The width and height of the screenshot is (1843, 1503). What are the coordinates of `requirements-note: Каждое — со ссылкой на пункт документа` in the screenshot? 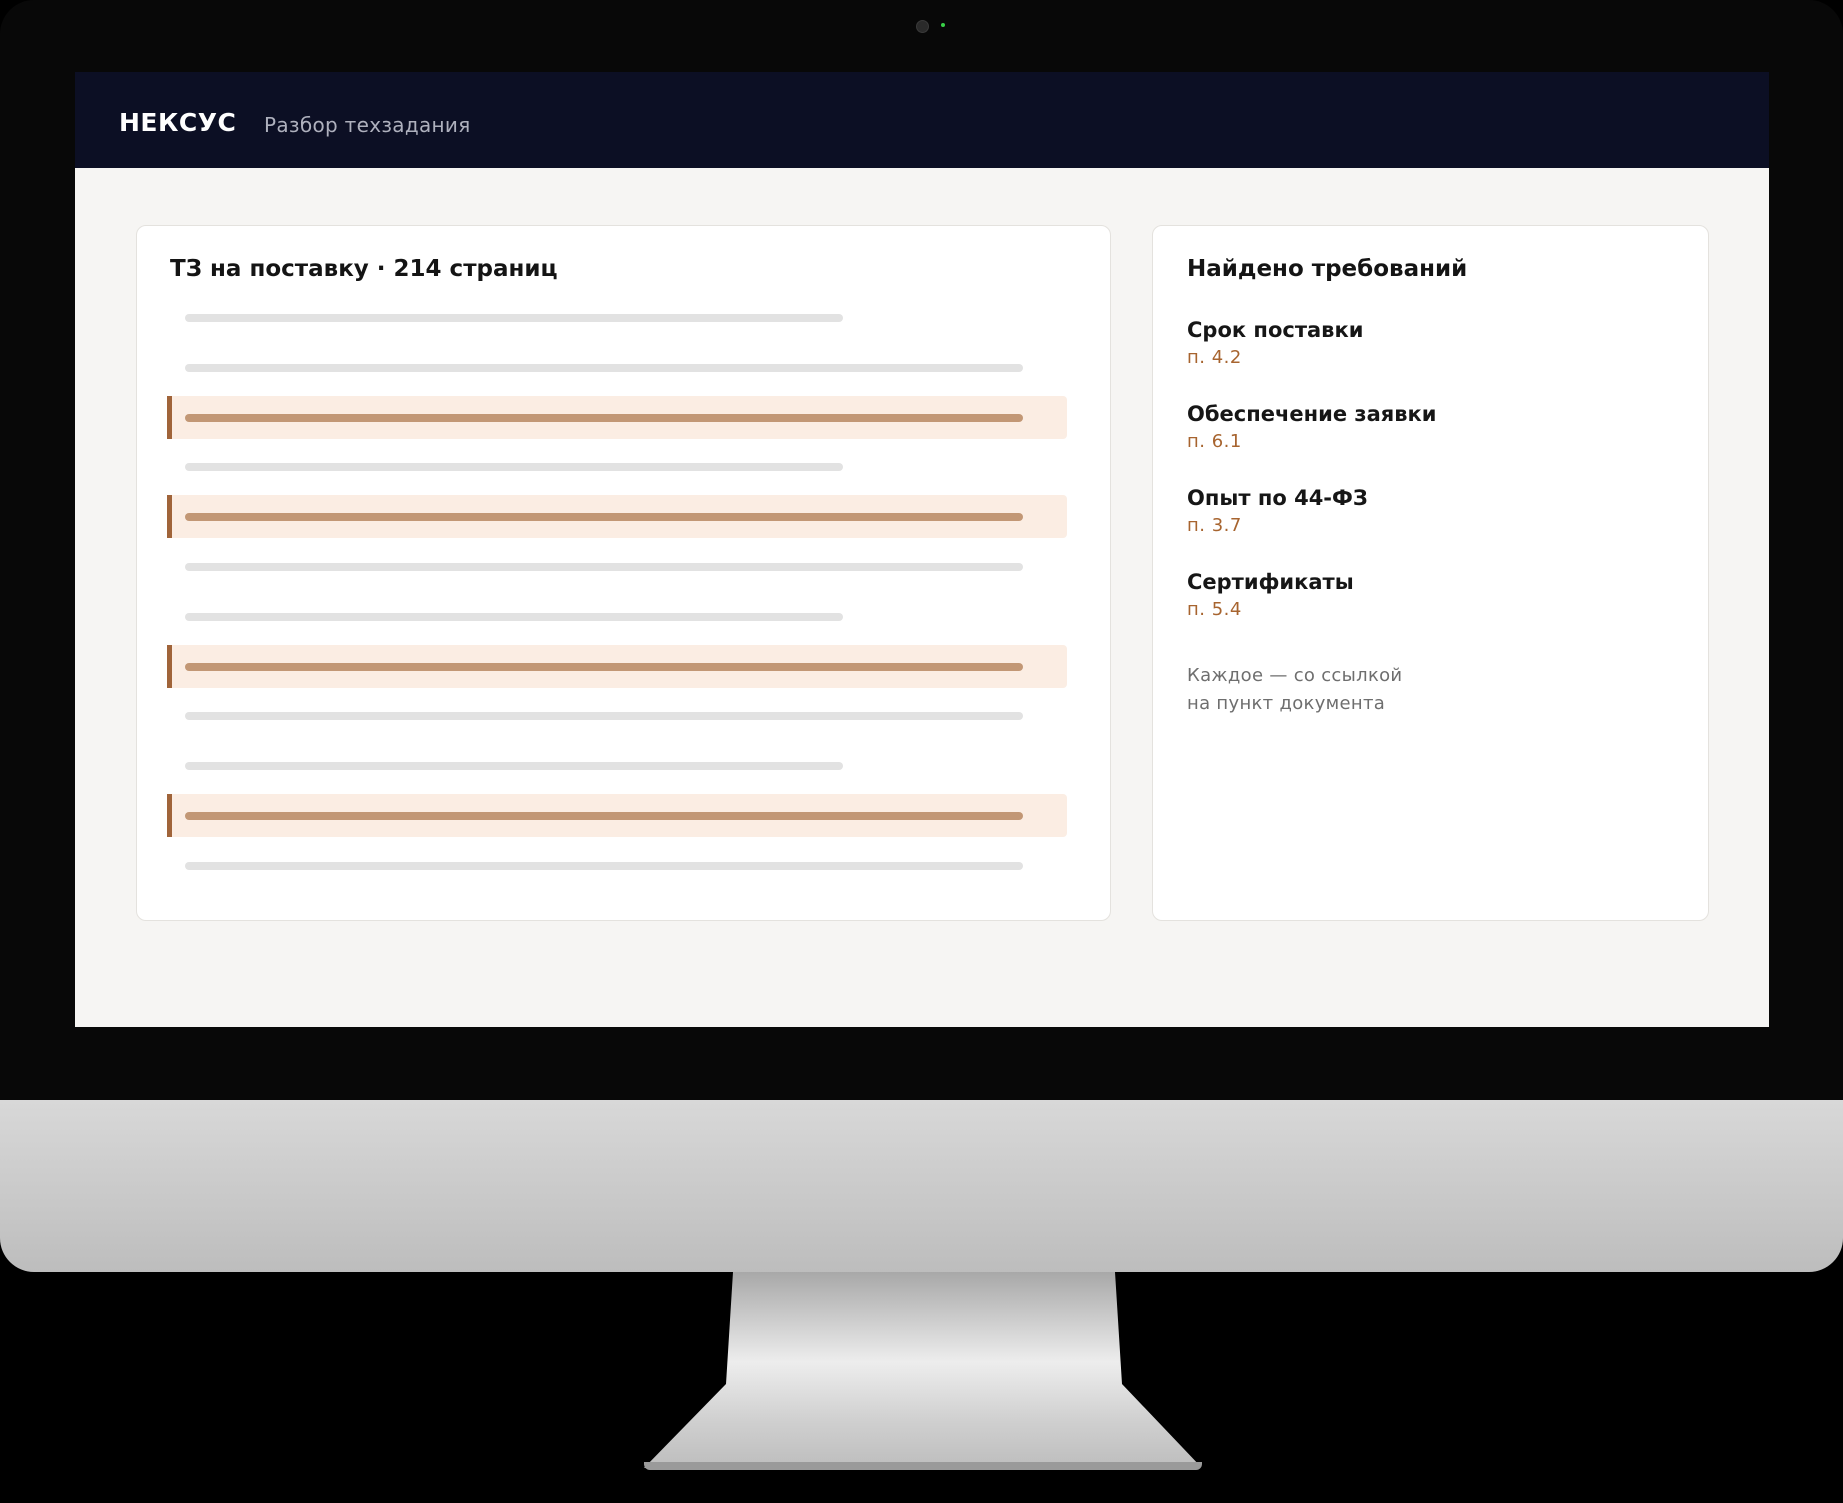 It's located at (1347, 690).